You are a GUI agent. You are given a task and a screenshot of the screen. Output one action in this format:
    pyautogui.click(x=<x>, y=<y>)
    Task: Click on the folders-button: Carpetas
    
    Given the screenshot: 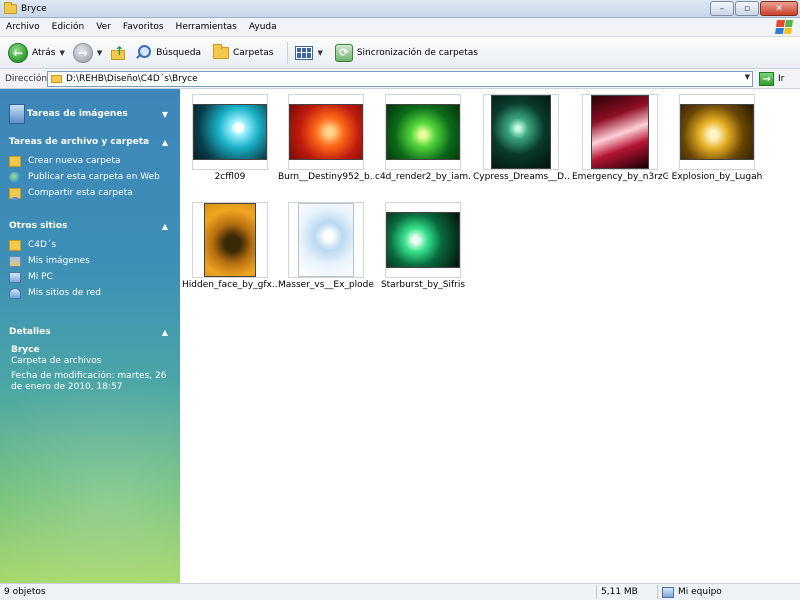 What is the action you would take?
    pyautogui.click(x=243, y=53)
    